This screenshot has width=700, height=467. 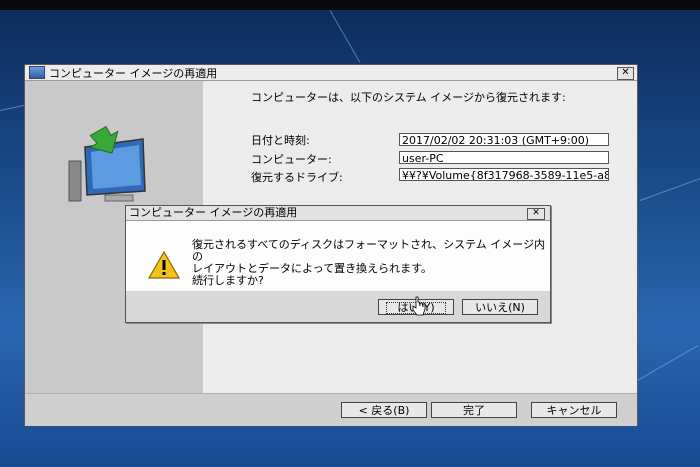 What do you see at coordinates (107, 163) in the screenshot?
I see `monitor-restore-icon` at bounding box center [107, 163].